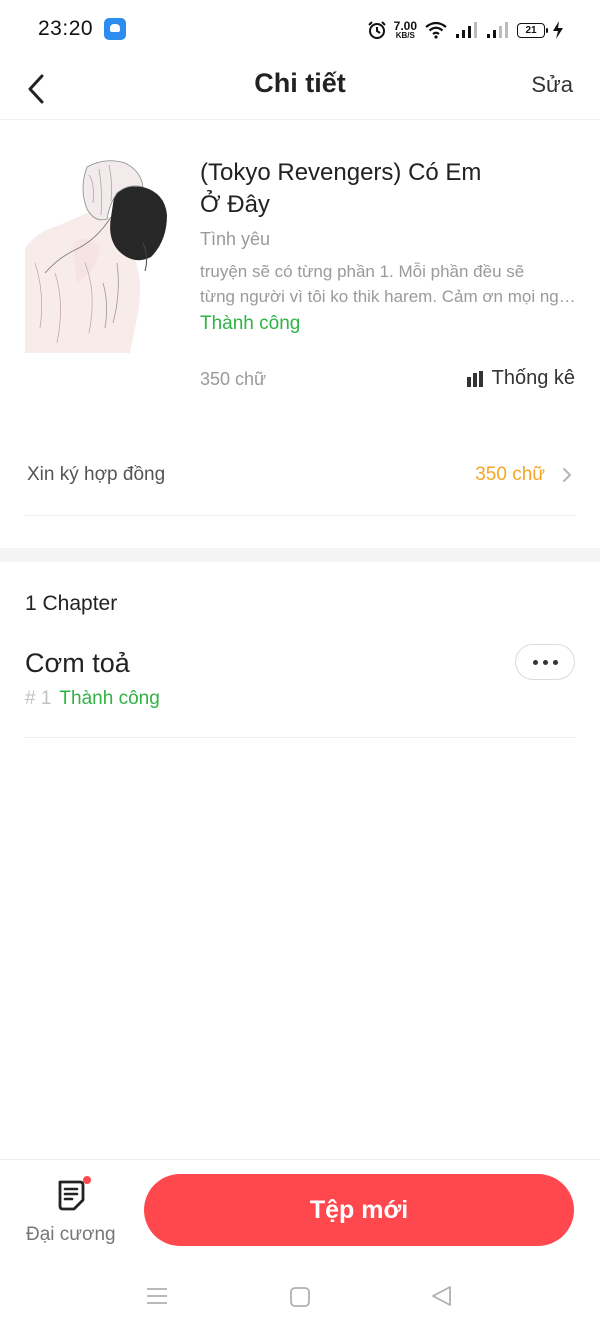 Image resolution: width=600 pixels, height=1333 pixels. What do you see at coordinates (567, 475) in the screenshot?
I see `chevron-right-icon` at bounding box center [567, 475].